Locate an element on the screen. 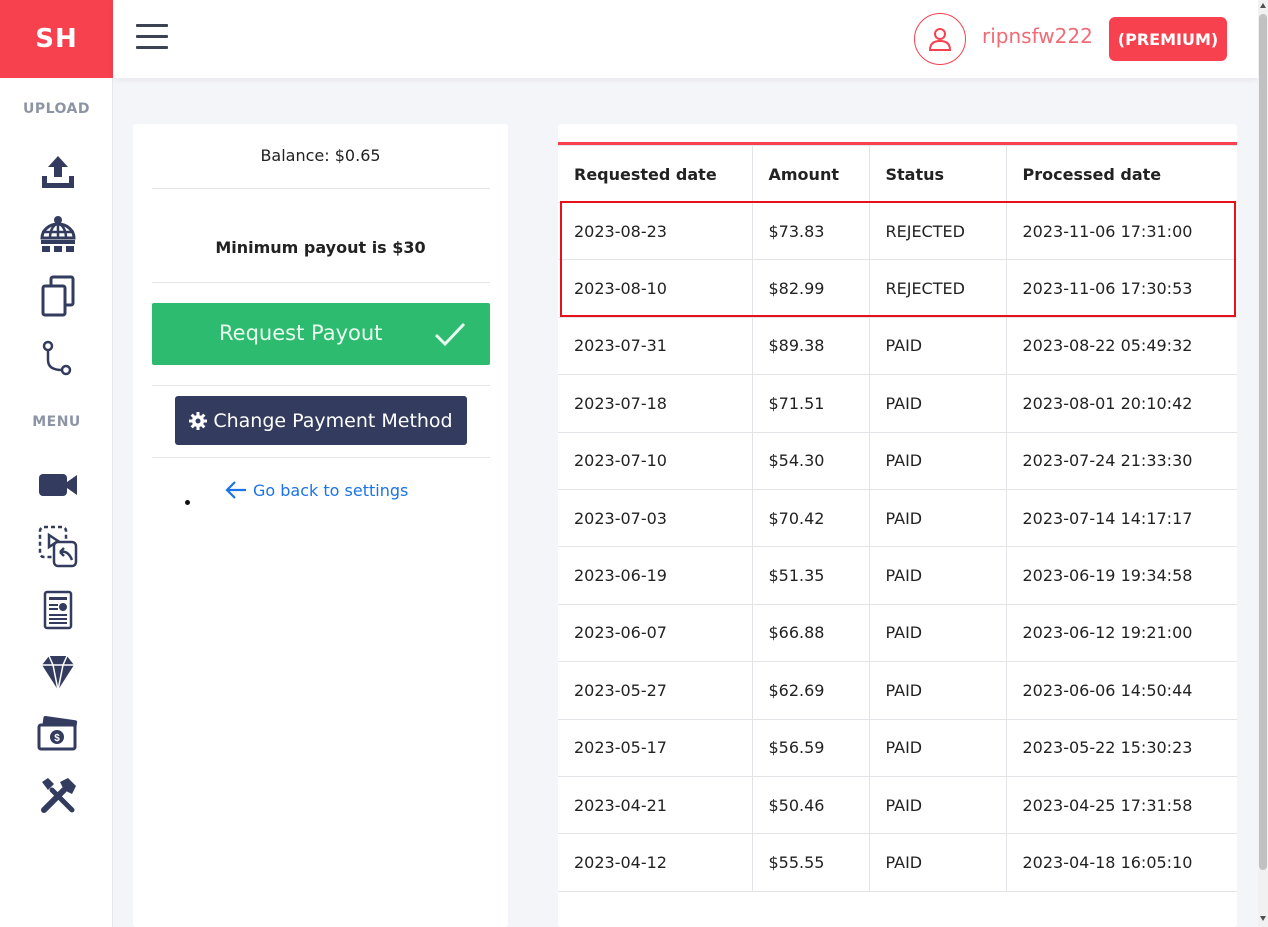 The height and width of the screenshot is (927, 1268). user-avatar-icon is located at coordinates (940, 39).